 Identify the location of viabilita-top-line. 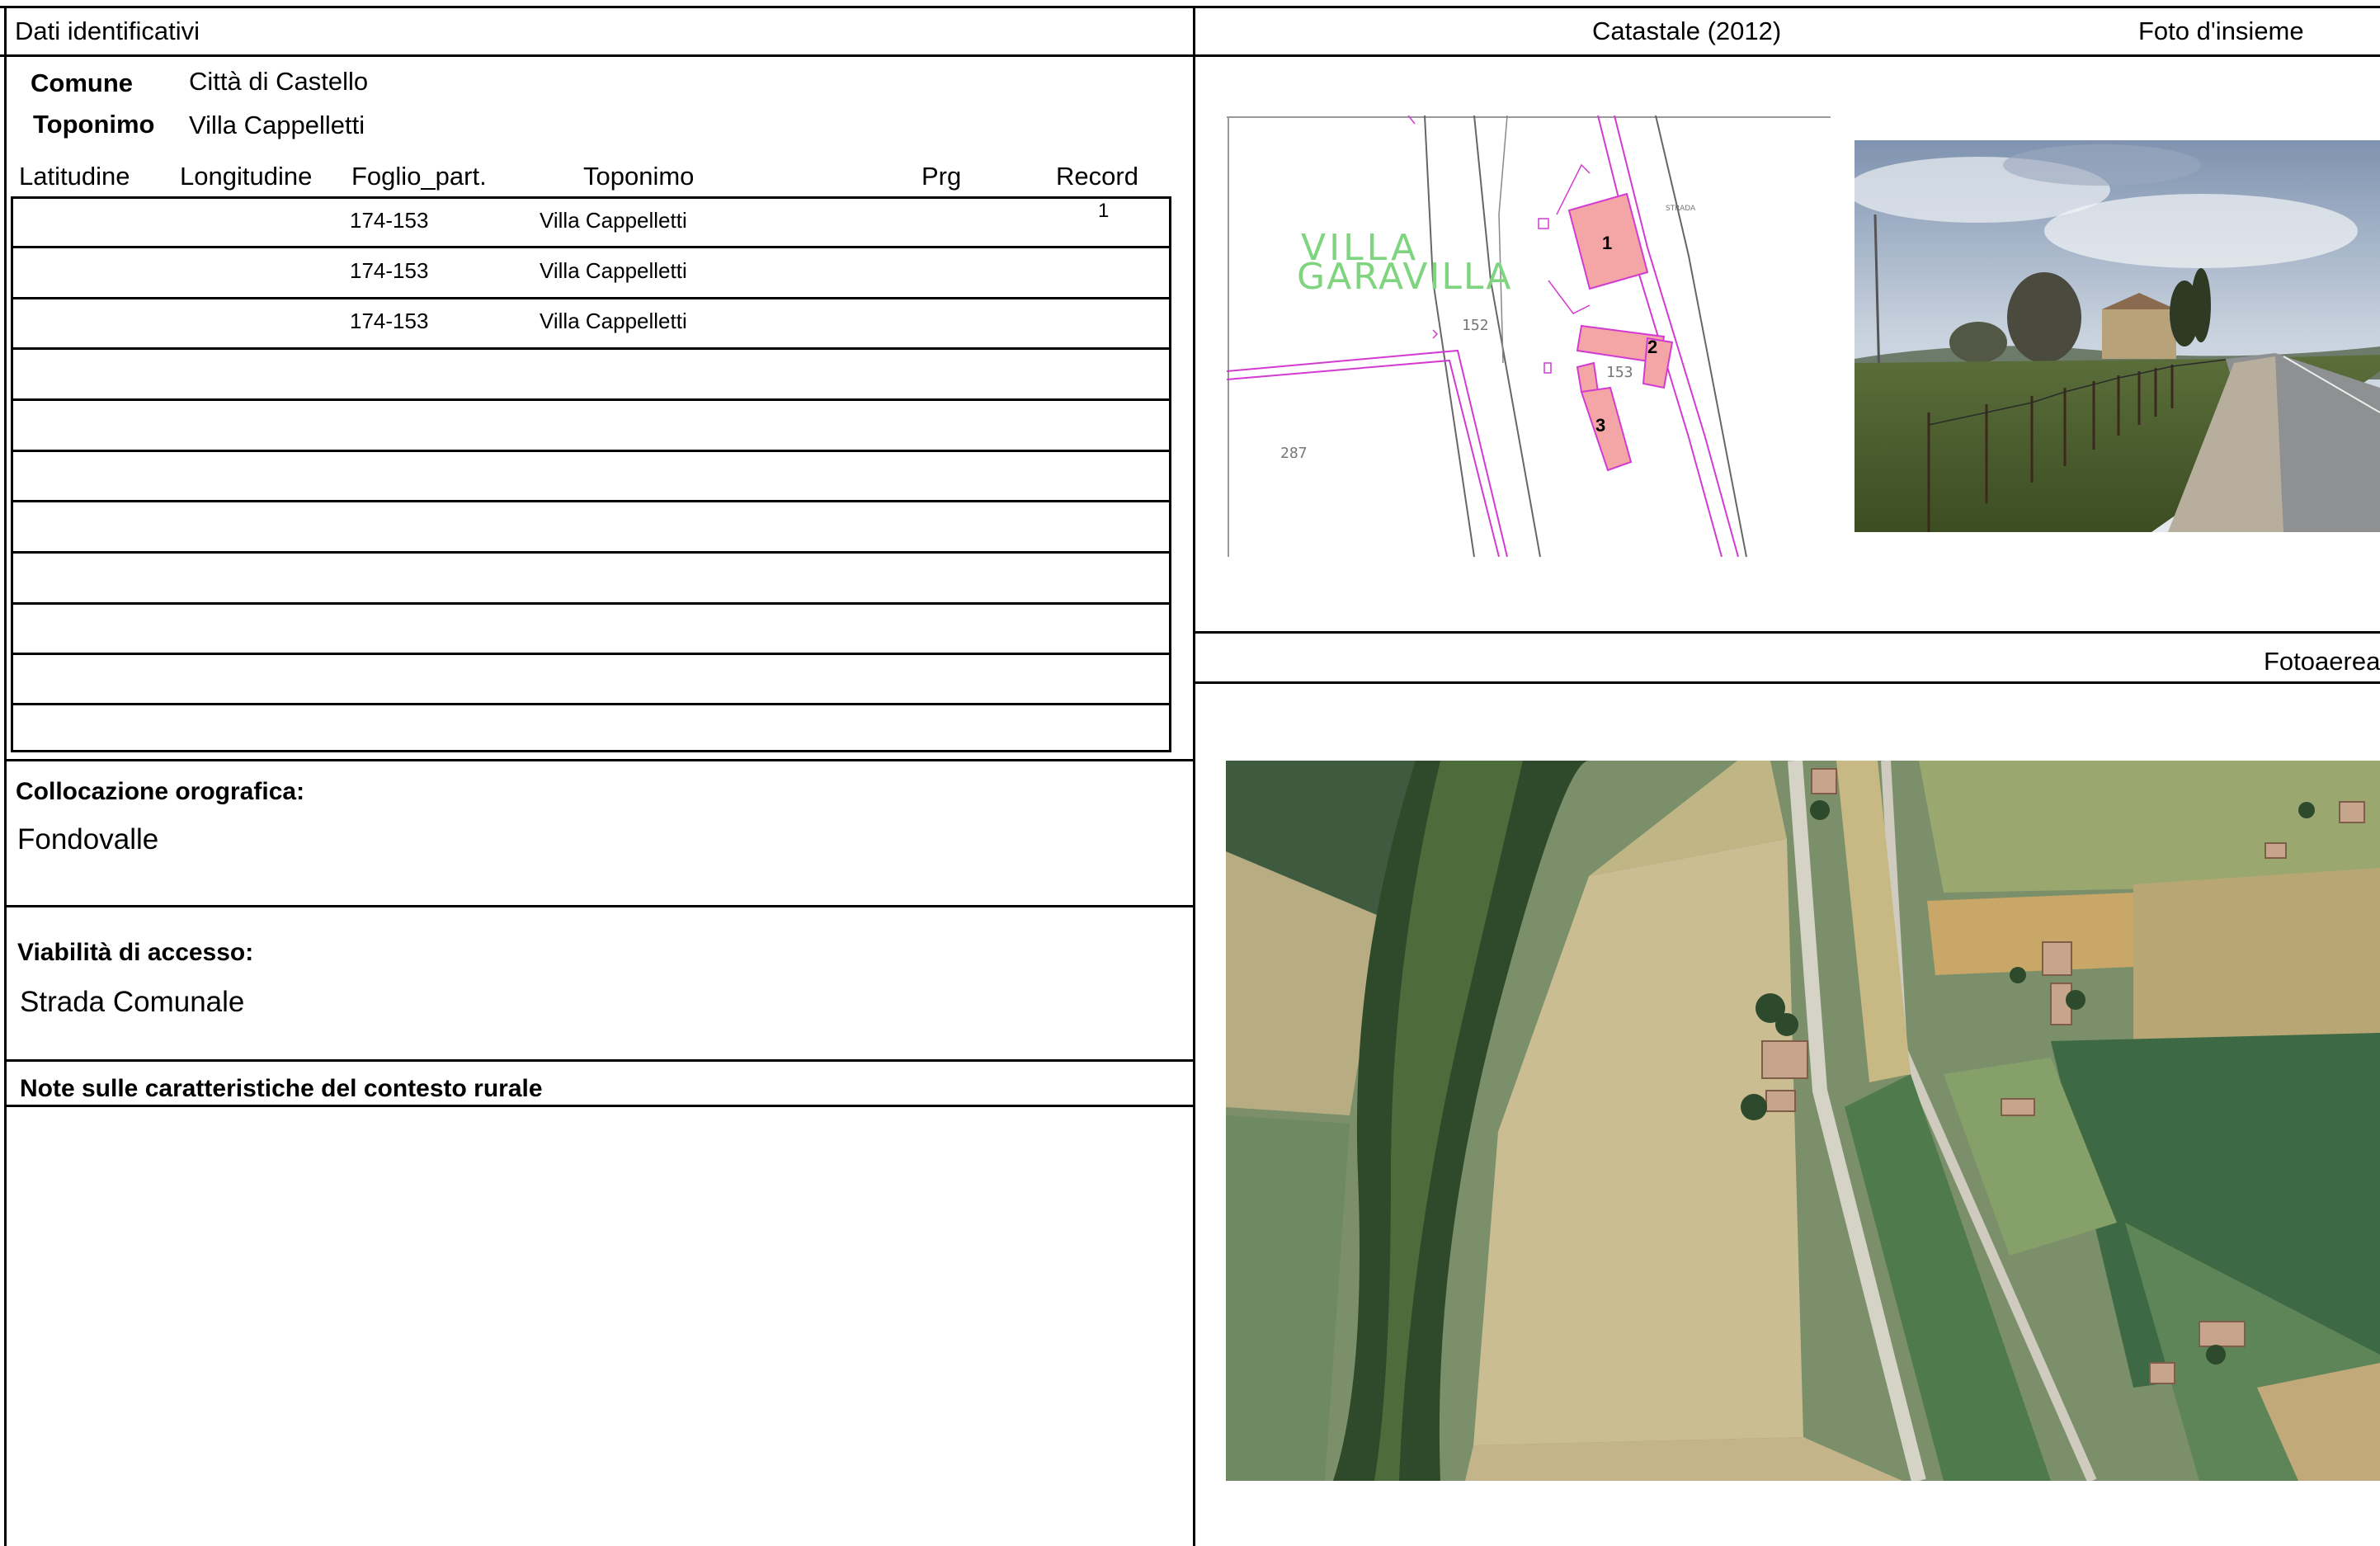
(598, 906).